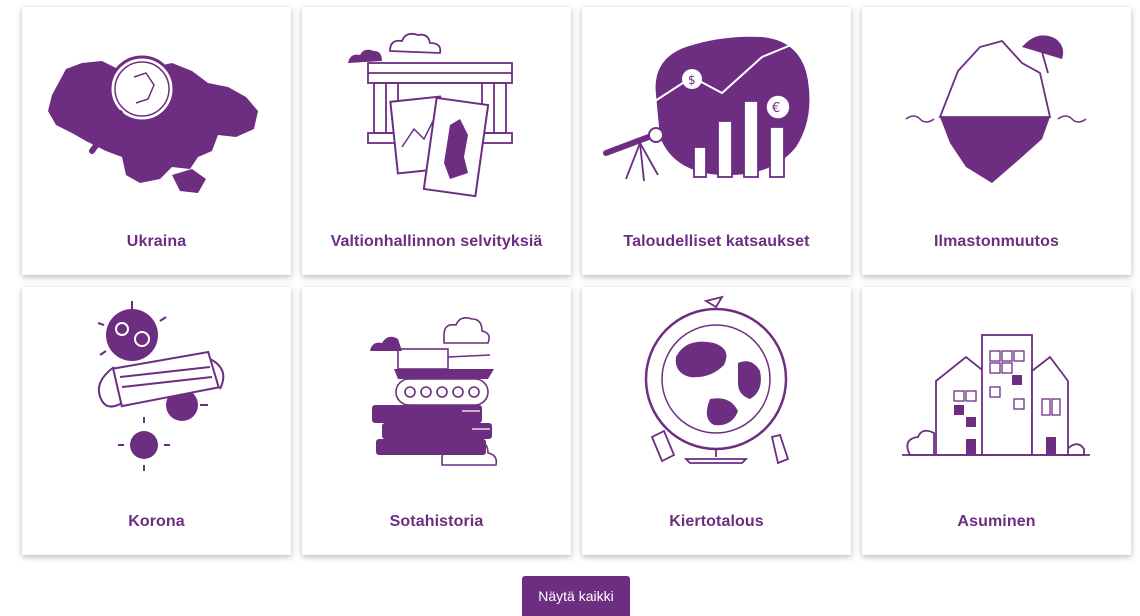  I want to click on category-card-taloudelliset-katsaukset: $ € Taloudelliset katsaukset, so click(716, 141).